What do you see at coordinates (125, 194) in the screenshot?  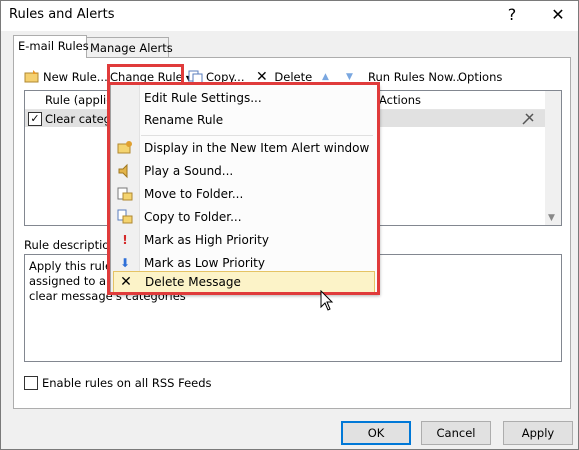 I see `move-folder-icon` at bounding box center [125, 194].